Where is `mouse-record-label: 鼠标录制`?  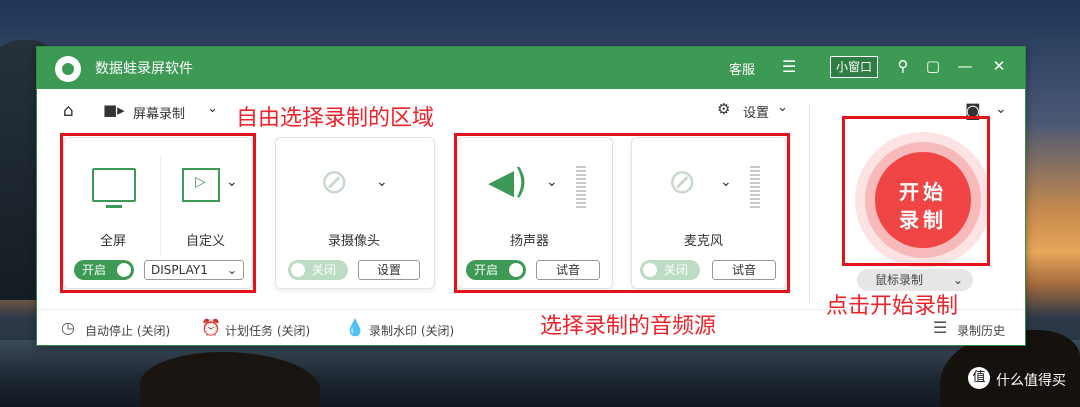
mouse-record-label: 鼠标录制 is located at coordinates (899, 280).